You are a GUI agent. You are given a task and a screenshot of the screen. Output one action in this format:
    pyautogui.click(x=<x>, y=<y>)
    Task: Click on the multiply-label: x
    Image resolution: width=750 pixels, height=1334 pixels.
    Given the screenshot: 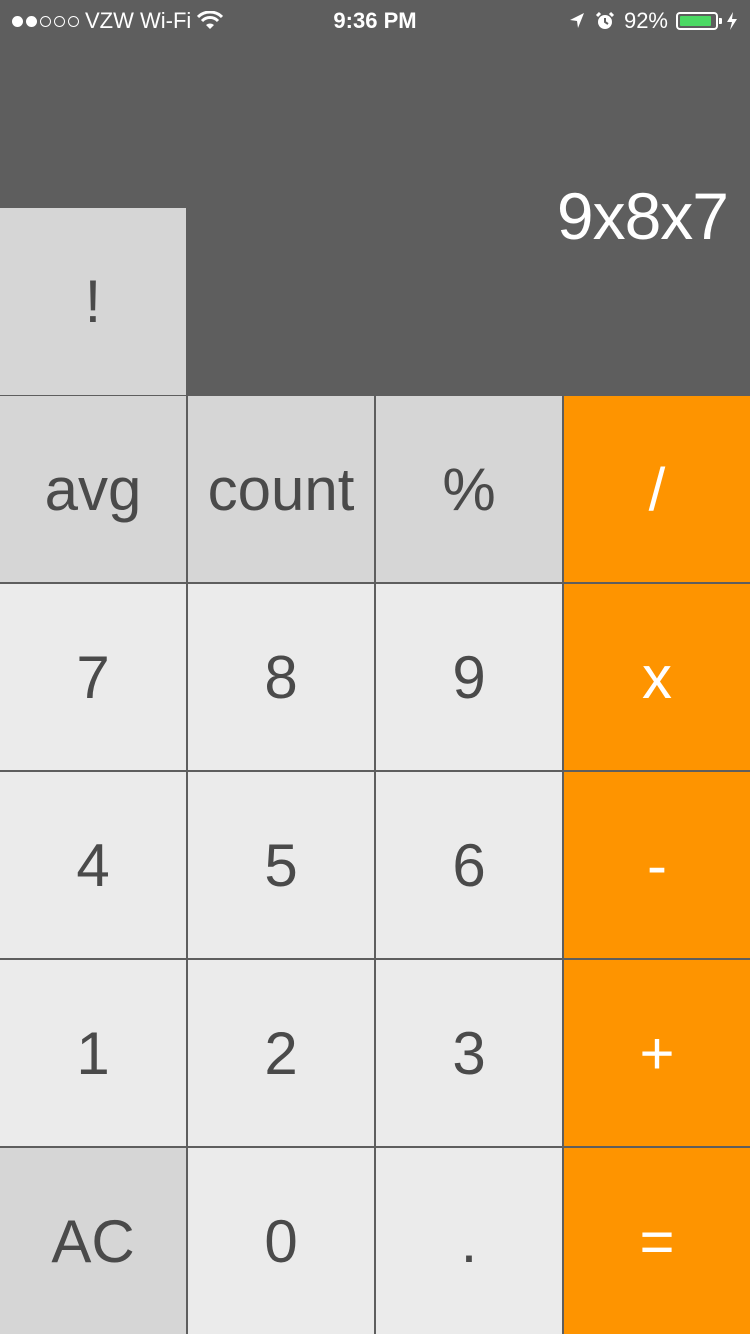 What is the action you would take?
    pyautogui.click(x=657, y=677)
    